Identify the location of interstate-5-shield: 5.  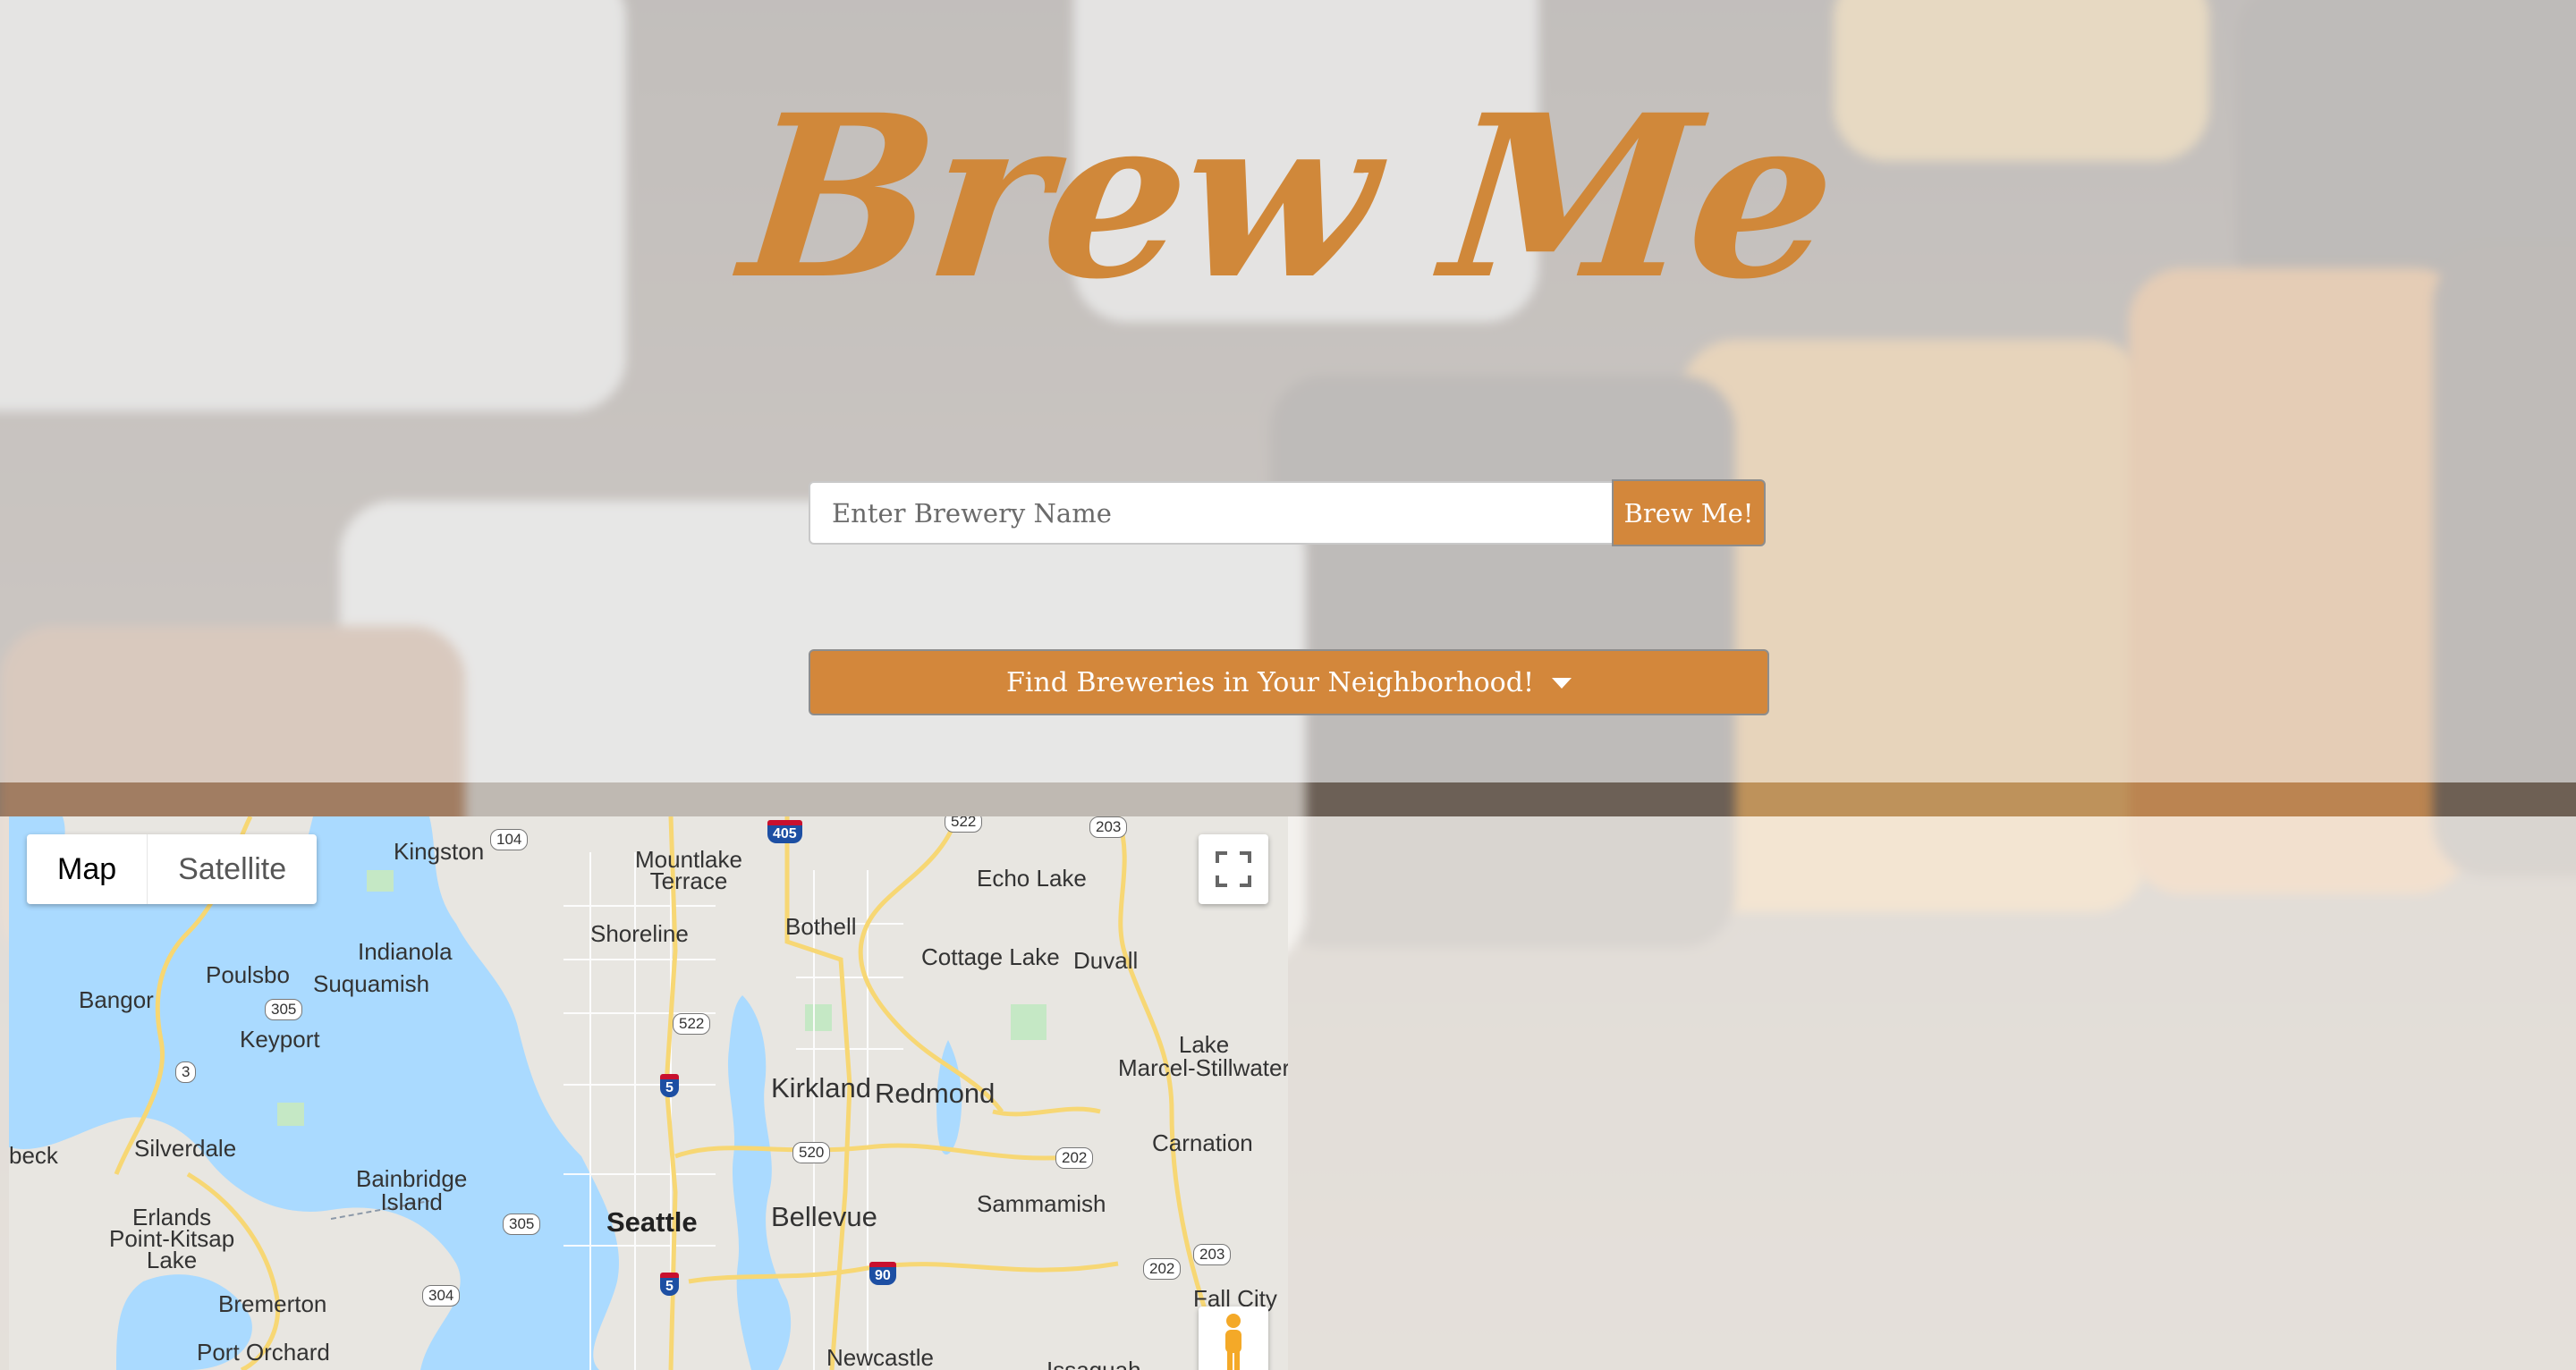
(669, 1085).